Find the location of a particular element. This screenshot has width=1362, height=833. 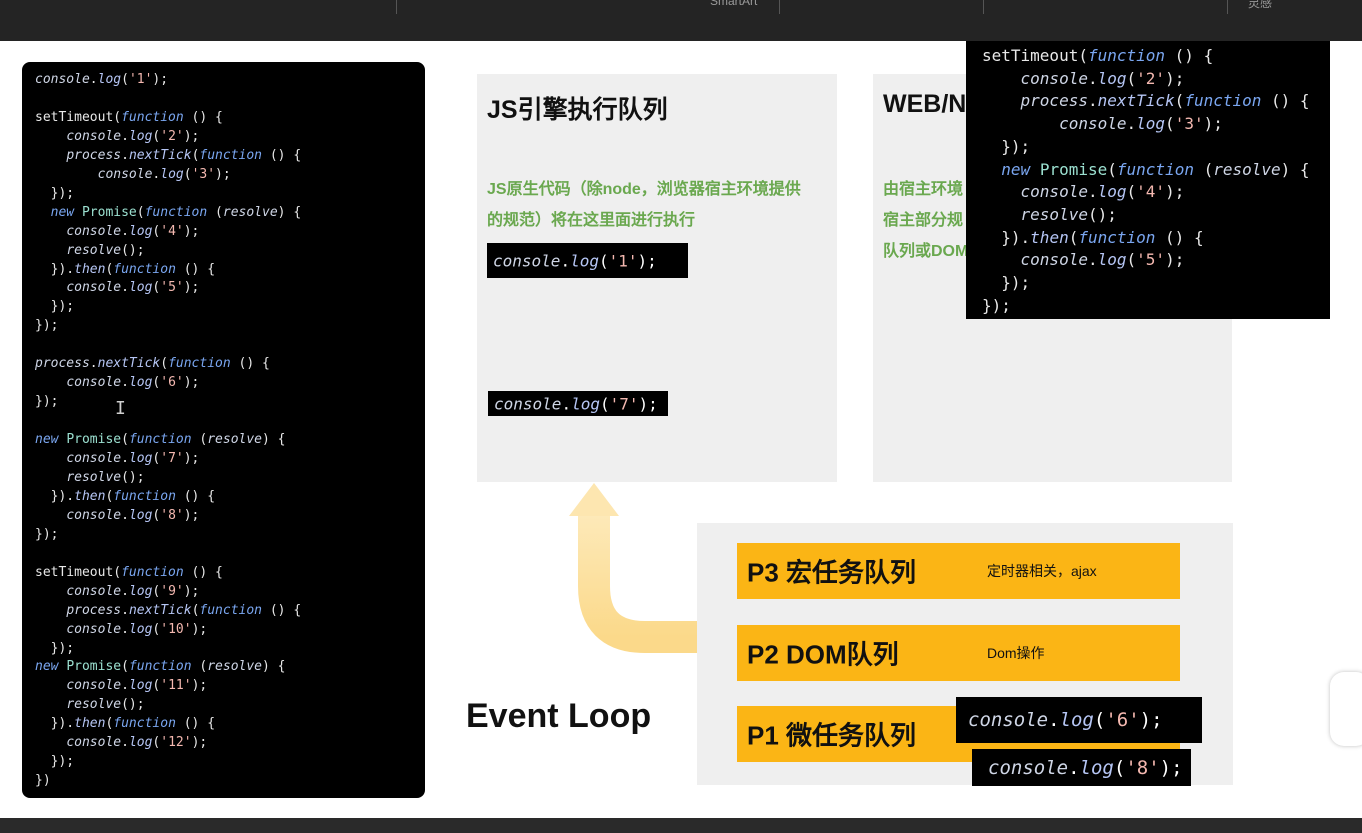

dom-queue-label: P2 DOM队列 is located at coordinates (823, 654).